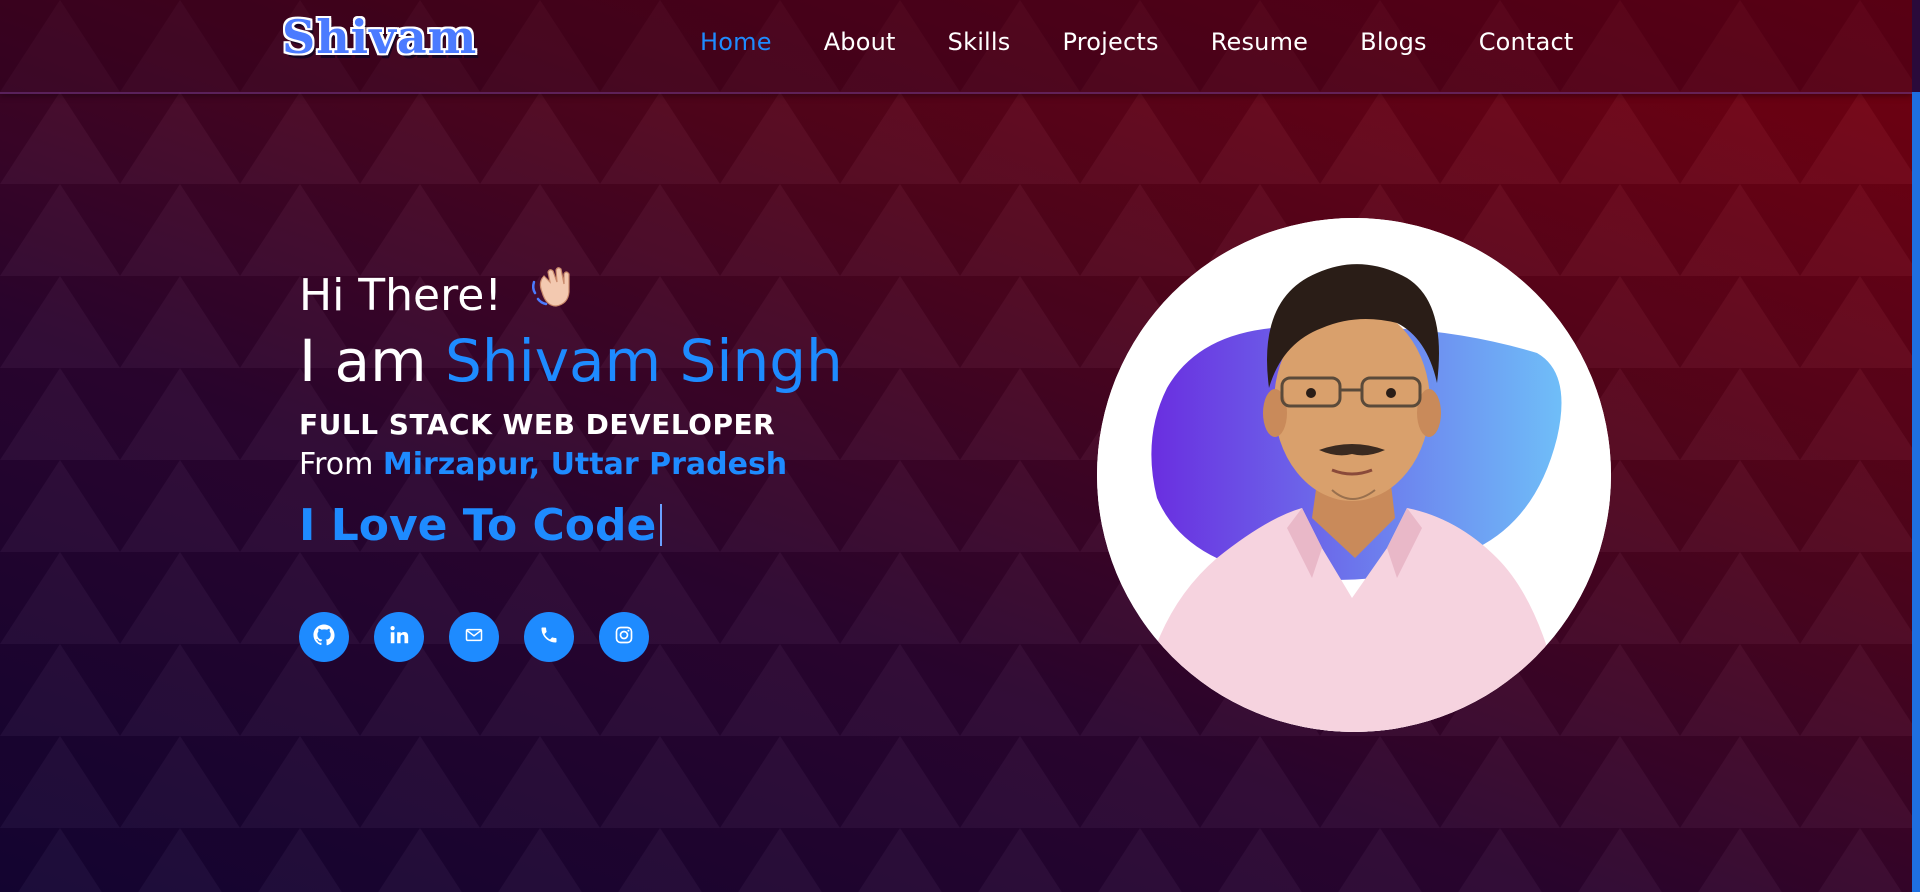 The height and width of the screenshot is (892, 1920). What do you see at coordinates (552, 291) in the screenshot?
I see `waving-hand-icon` at bounding box center [552, 291].